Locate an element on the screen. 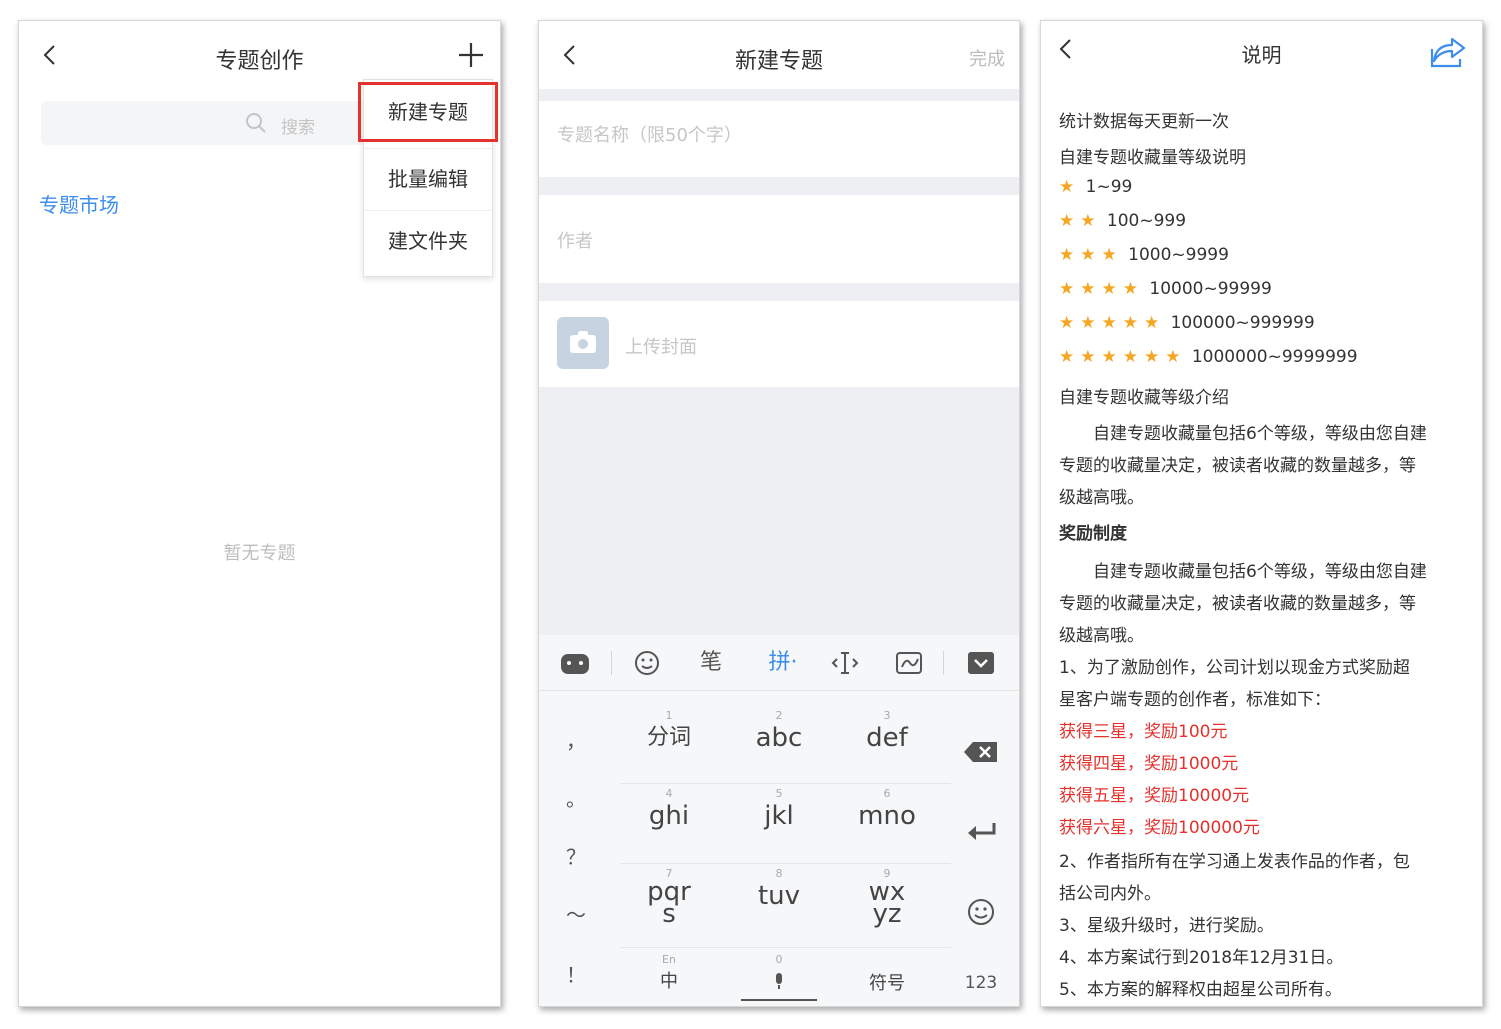  reward-three-star: 获得三星，奖励100元 is located at coordinates (1143, 732).